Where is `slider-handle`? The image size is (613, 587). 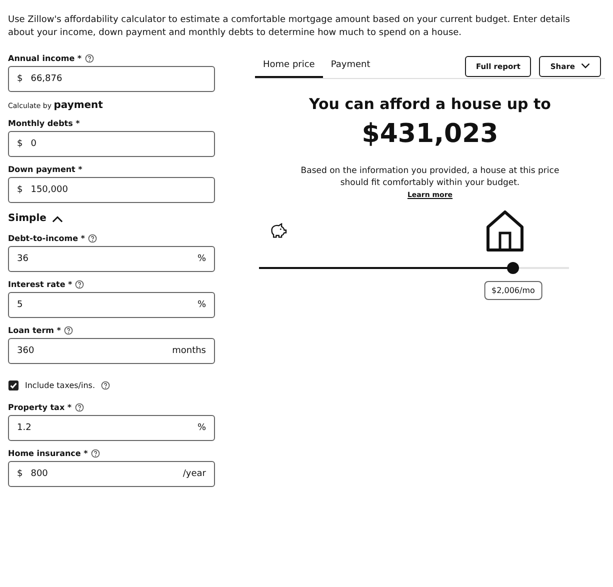
slider-handle is located at coordinates (513, 268).